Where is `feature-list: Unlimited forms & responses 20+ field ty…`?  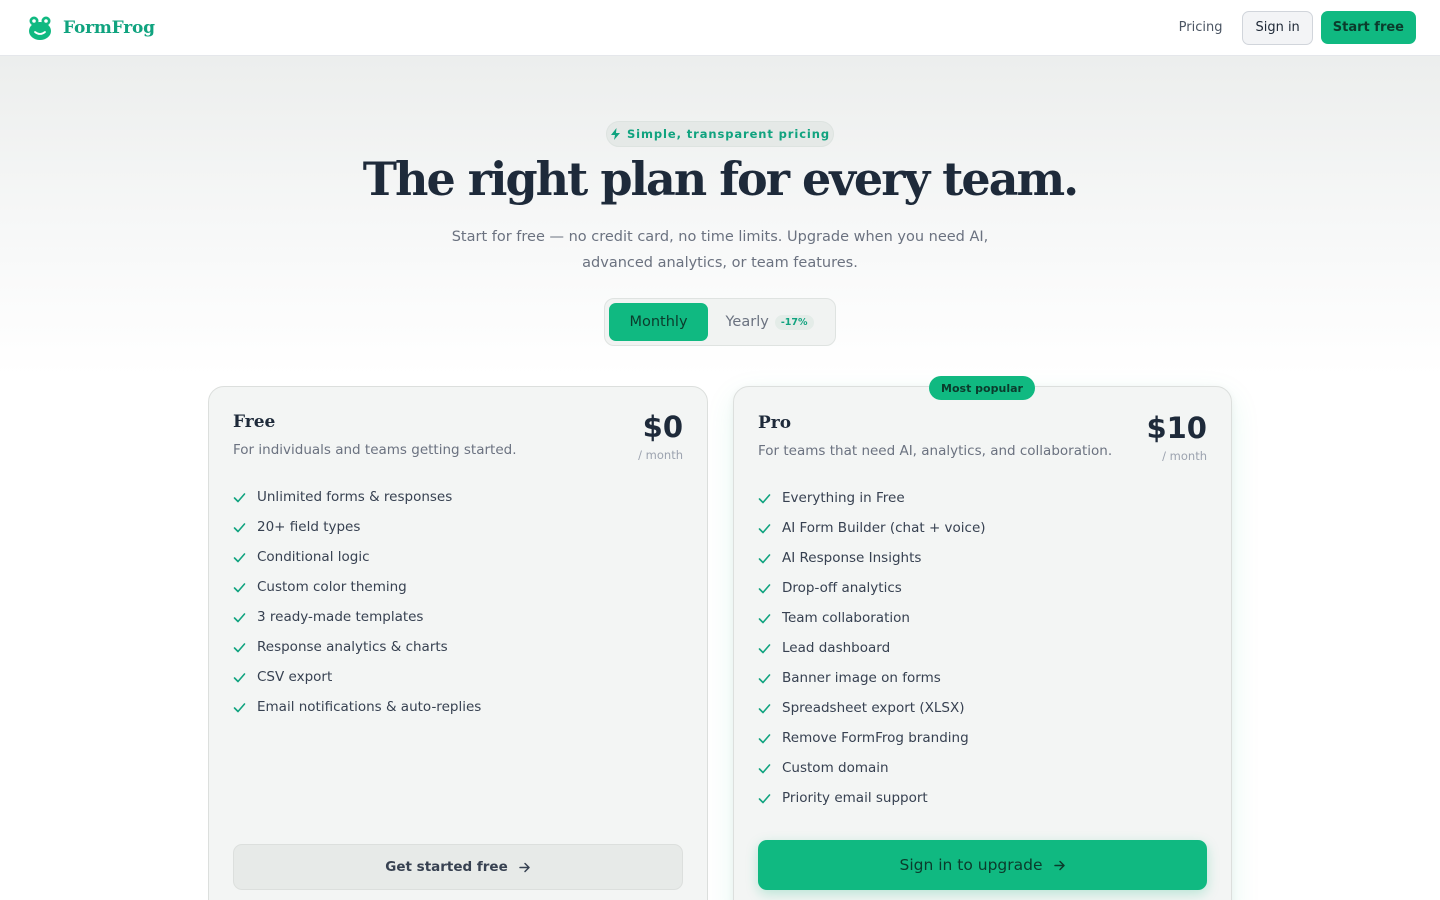
feature-list: Unlimited forms & responses 20+ field ty… is located at coordinates (357, 602).